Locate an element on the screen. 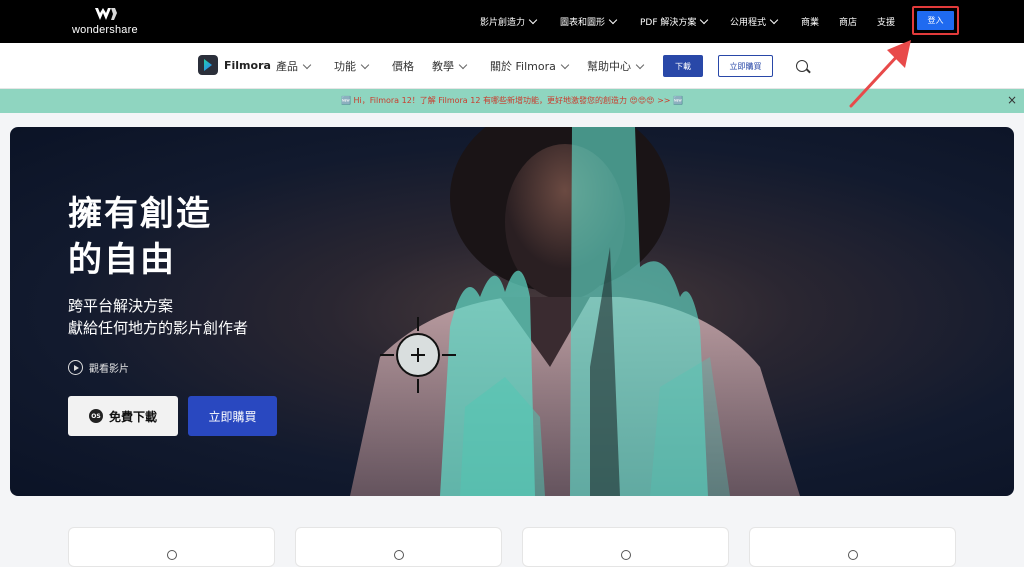 This screenshot has width=1024, height=567. play-icon is located at coordinates (75, 367).